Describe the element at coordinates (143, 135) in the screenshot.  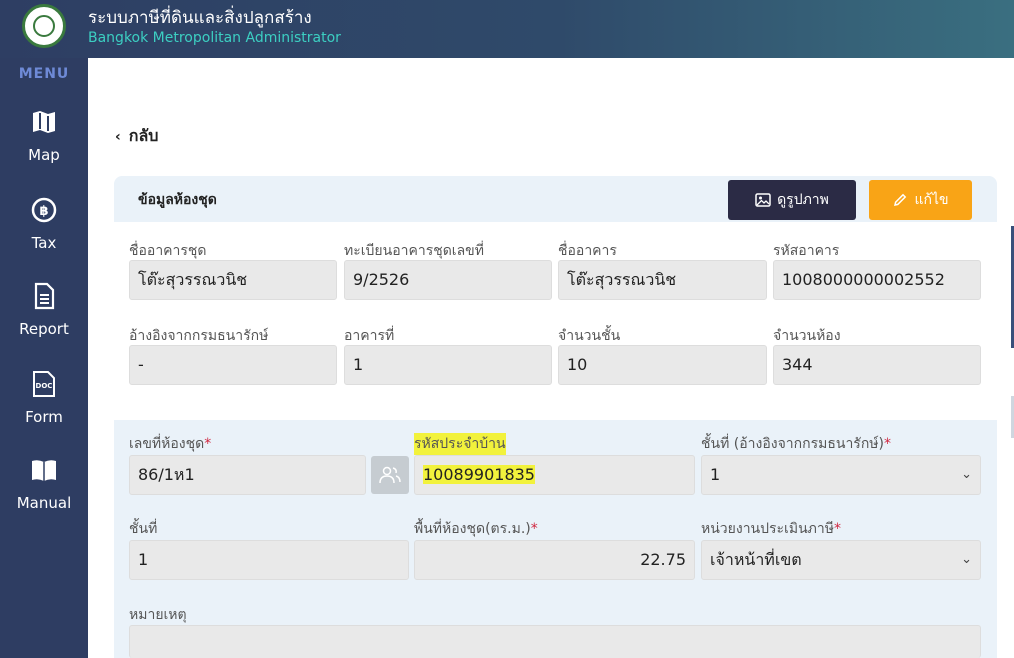
I see `back-label: กลับ` at that location.